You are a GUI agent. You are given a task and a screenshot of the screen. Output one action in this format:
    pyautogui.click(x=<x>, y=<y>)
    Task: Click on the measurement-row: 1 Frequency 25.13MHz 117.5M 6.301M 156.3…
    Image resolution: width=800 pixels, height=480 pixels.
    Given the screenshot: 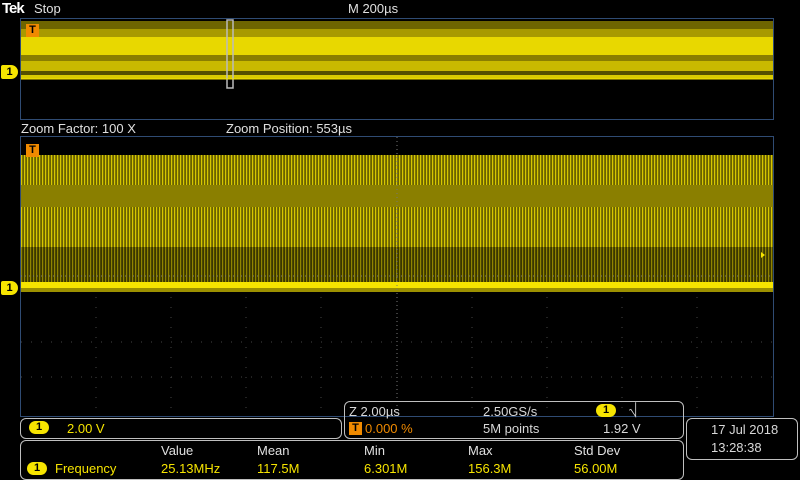 What is the action you would take?
    pyautogui.click(x=352, y=469)
    